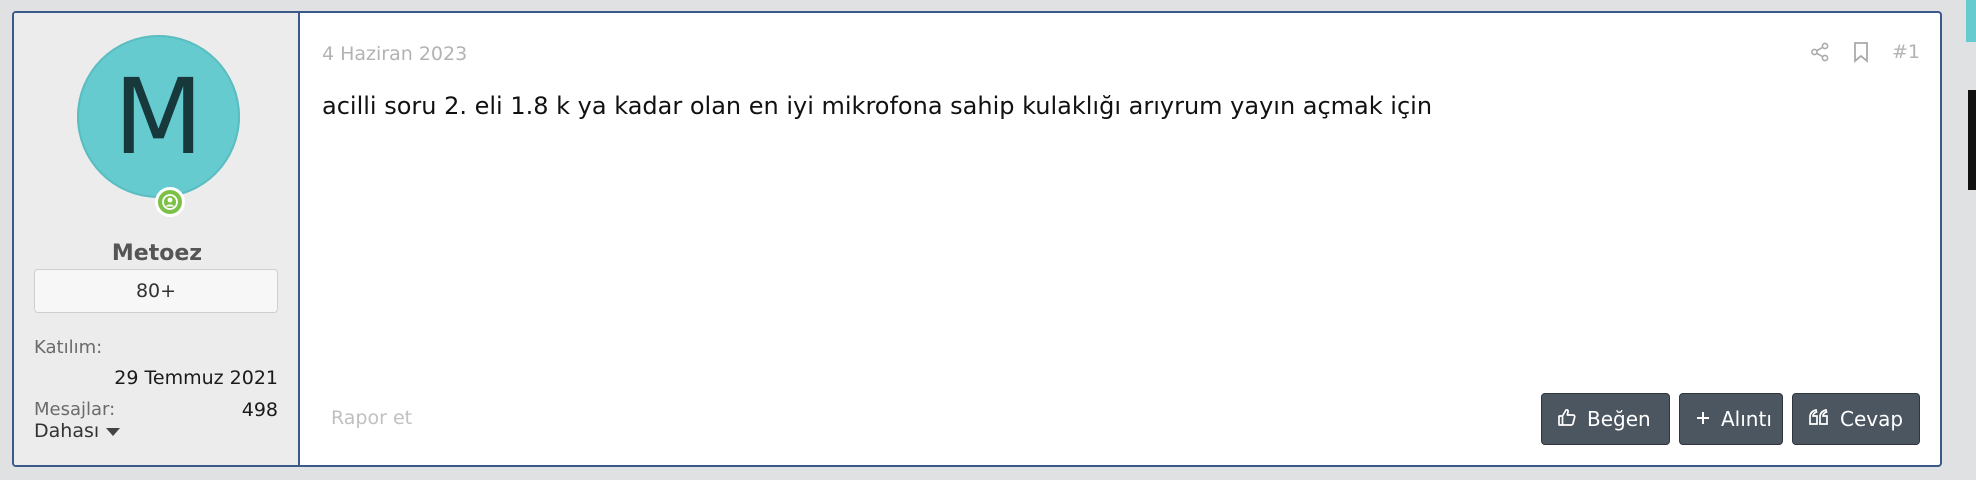 This screenshot has height=480, width=1976. What do you see at coordinates (67, 431) in the screenshot?
I see `more-label: Dahası` at bounding box center [67, 431].